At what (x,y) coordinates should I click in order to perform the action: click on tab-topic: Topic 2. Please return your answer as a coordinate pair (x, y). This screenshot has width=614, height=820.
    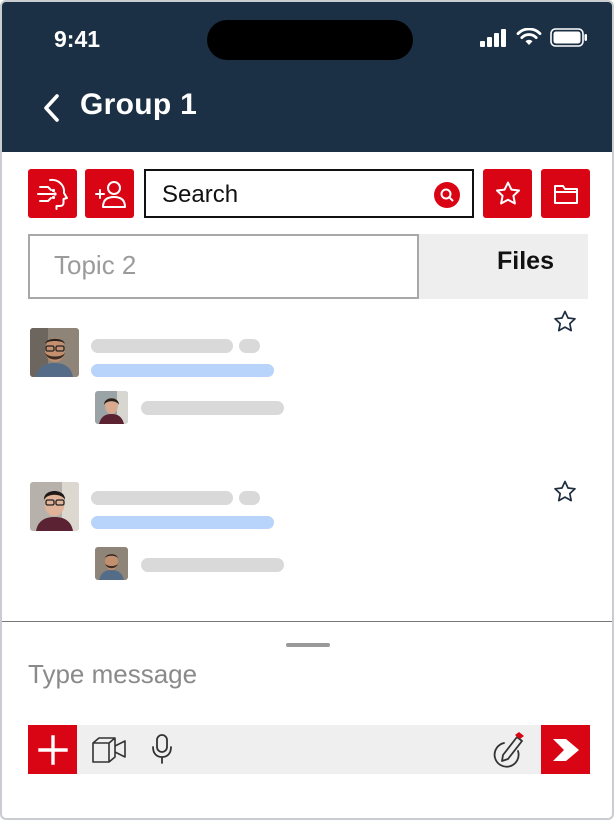
    Looking at the image, I should click on (223, 266).